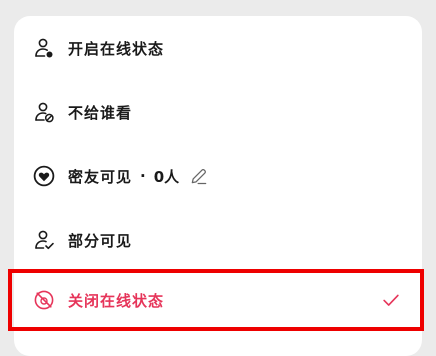 This screenshot has height=356, width=436. I want to click on user-online-icon, so click(44, 48).